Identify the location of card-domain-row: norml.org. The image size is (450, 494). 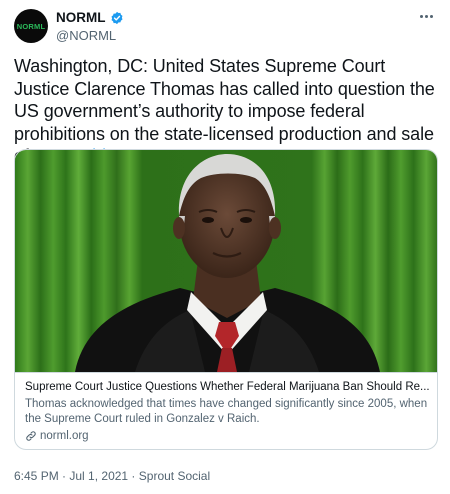
(227, 436).